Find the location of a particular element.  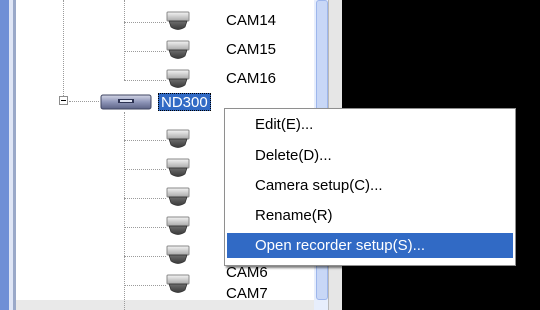

tree-item-camera: CAM16 is located at coordinates (251, 79).